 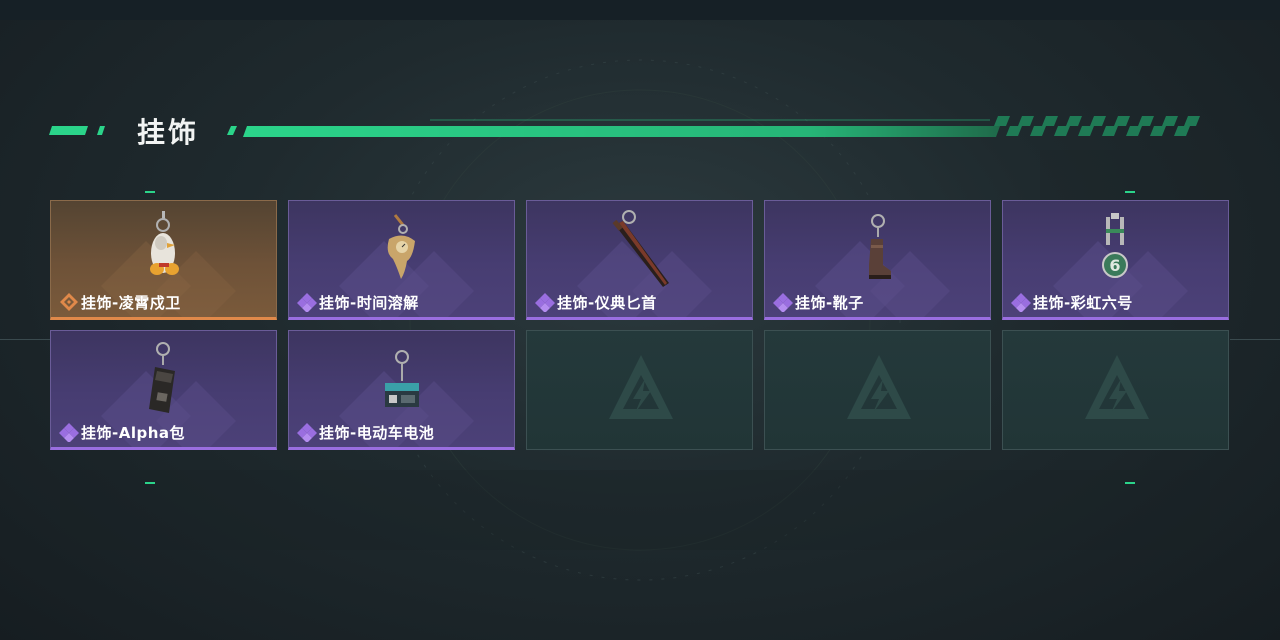 I want to click on card-label-text: 挂饰-靴子, so click(x=829, y=302).